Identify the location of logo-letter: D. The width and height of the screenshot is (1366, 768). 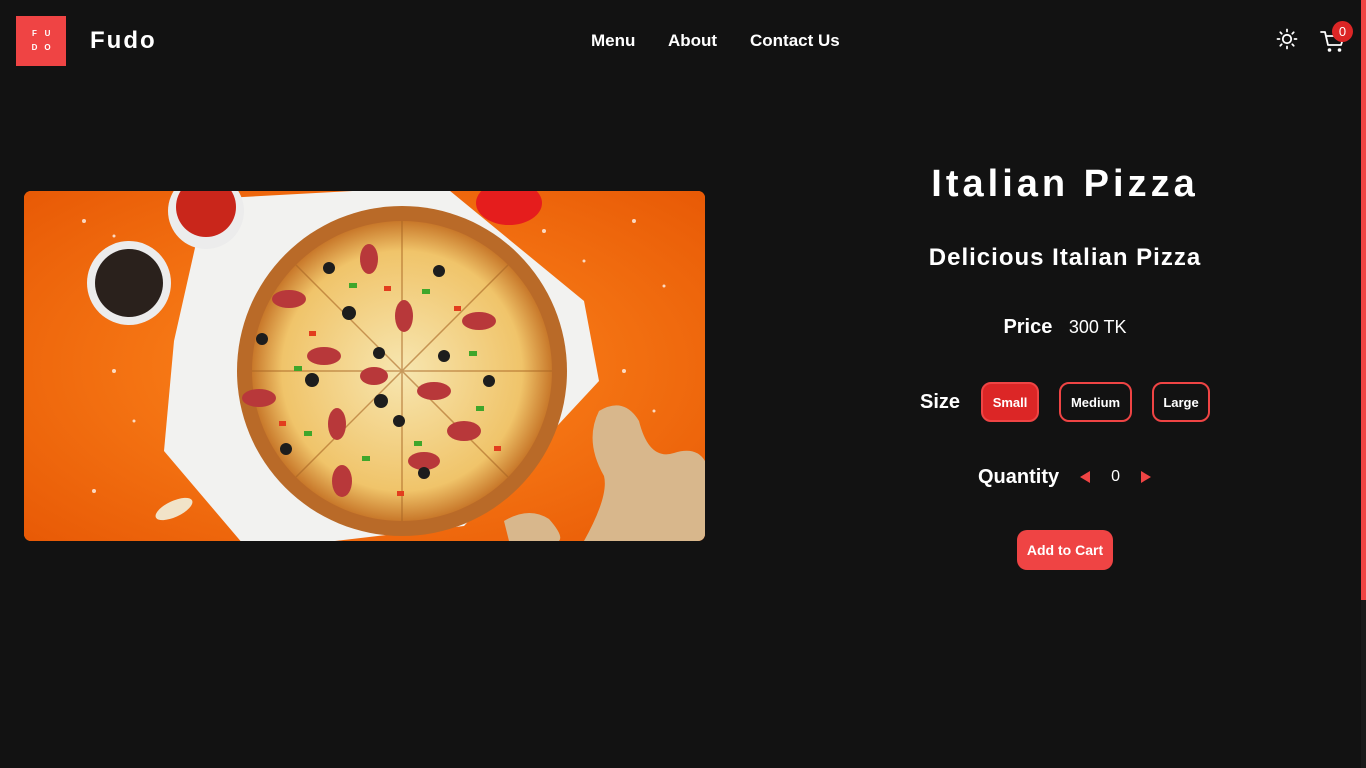
(34, 47).